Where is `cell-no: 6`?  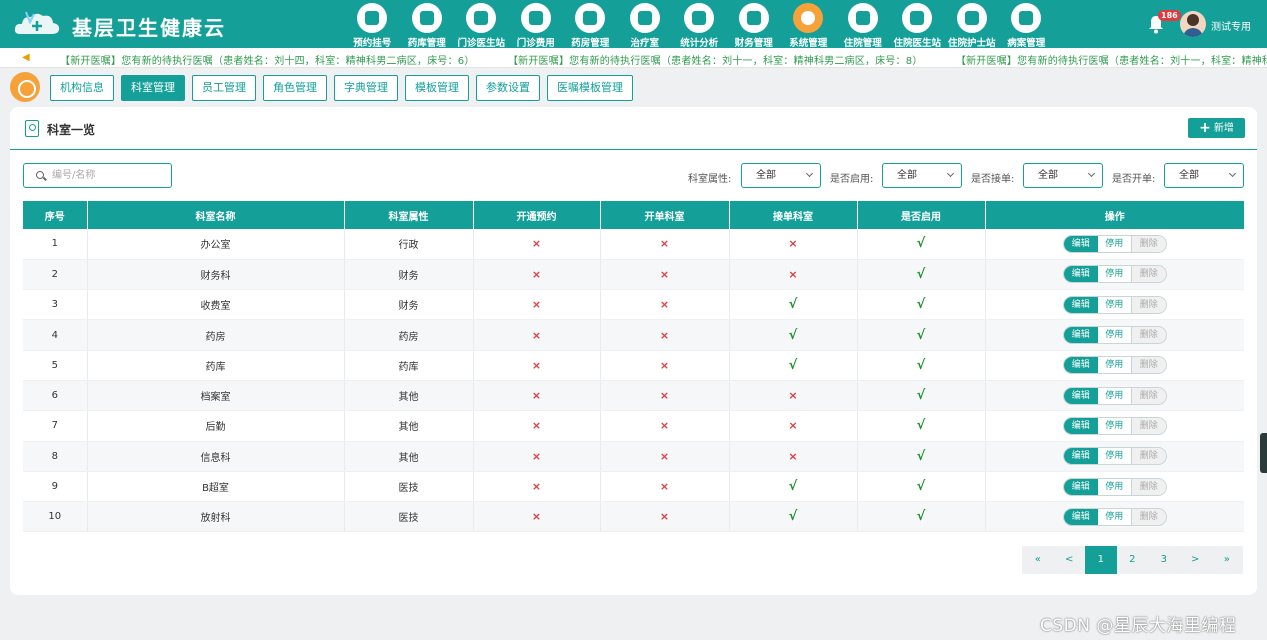
cell-no: 6 is located at coordinates (55, 396).